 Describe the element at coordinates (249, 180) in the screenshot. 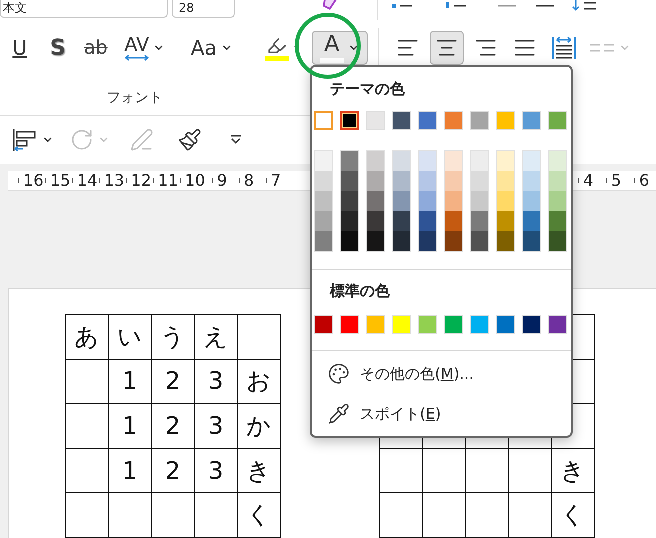

I see `ruler-number: 8` at that location.